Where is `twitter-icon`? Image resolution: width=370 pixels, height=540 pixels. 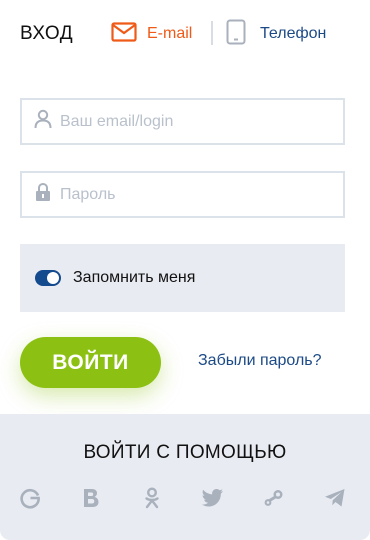
twitter-icon is located at coordinates (213, 498).